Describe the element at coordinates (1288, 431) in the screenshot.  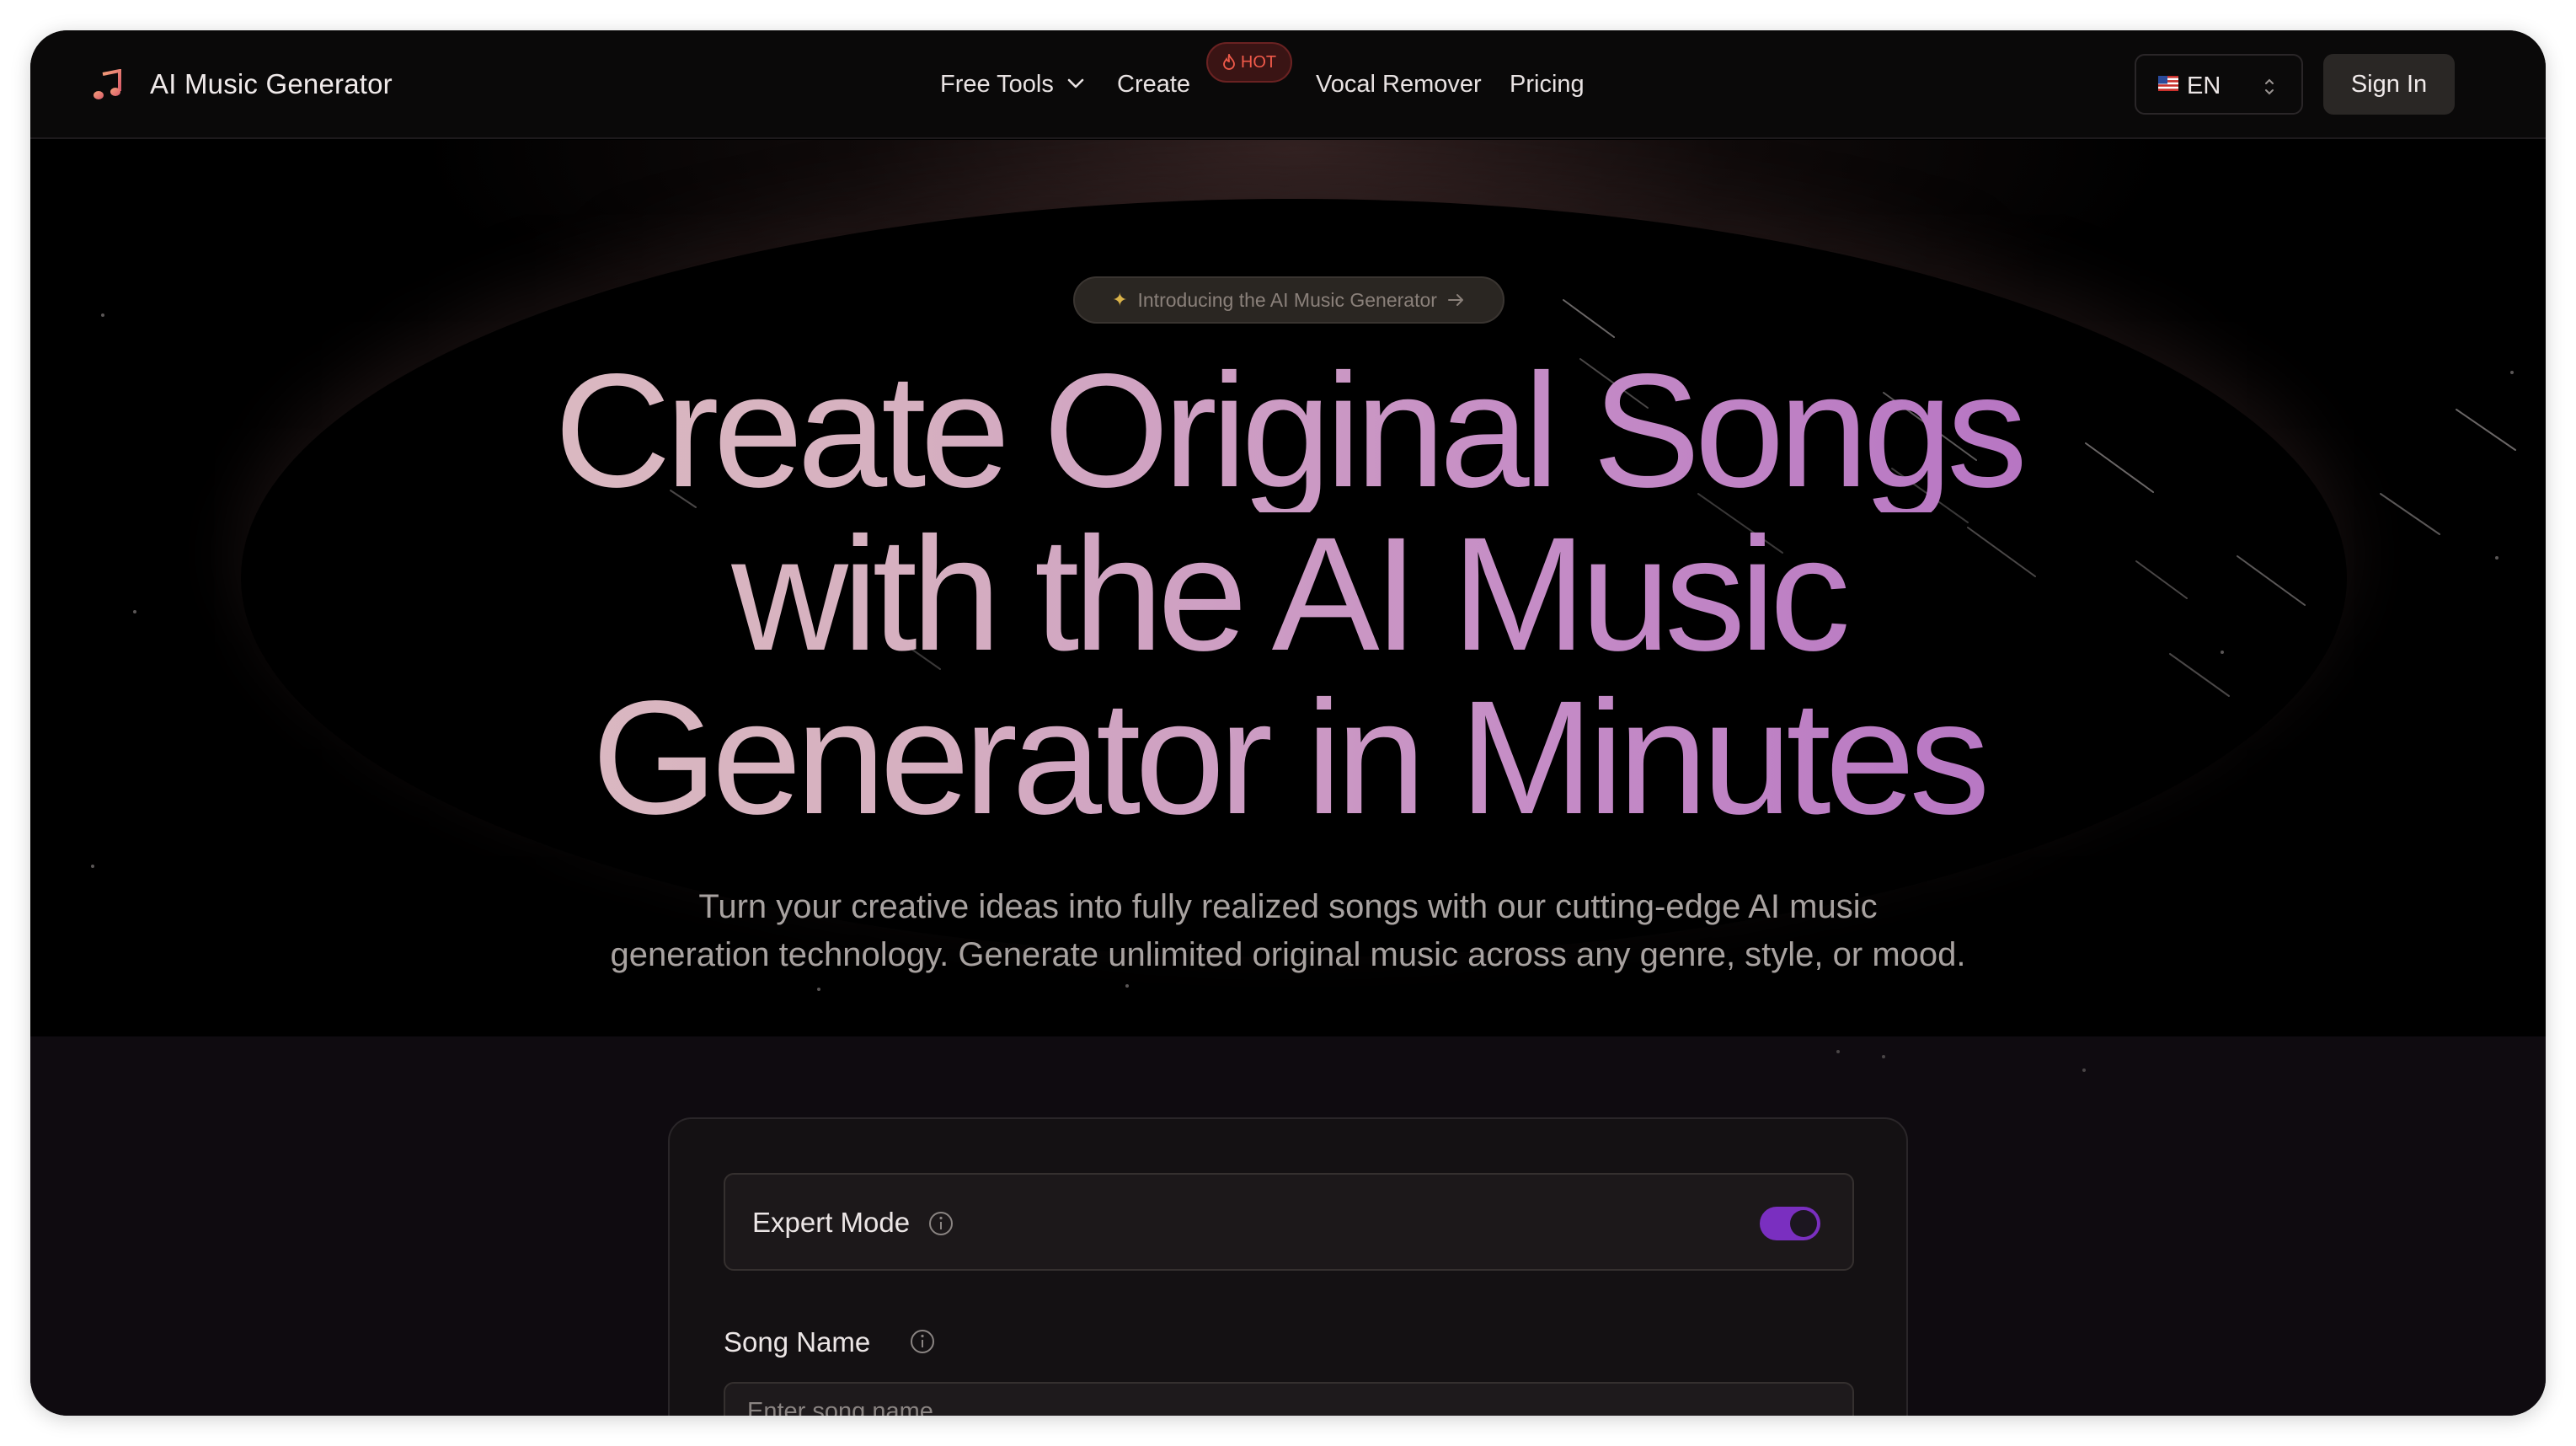
I see `headline-line-1: Create Original Songs` at that location.